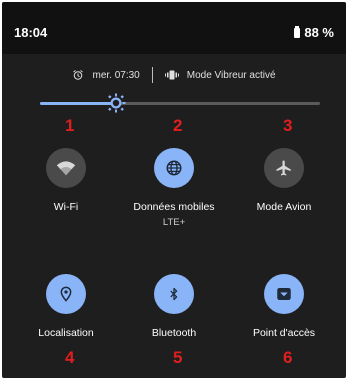 Image resolution: width=348 pixels, height=380 pixels. Describe the element at coordinates (174, 333) in the screenshot. I see `tile-label: Bluetooth` at that location.